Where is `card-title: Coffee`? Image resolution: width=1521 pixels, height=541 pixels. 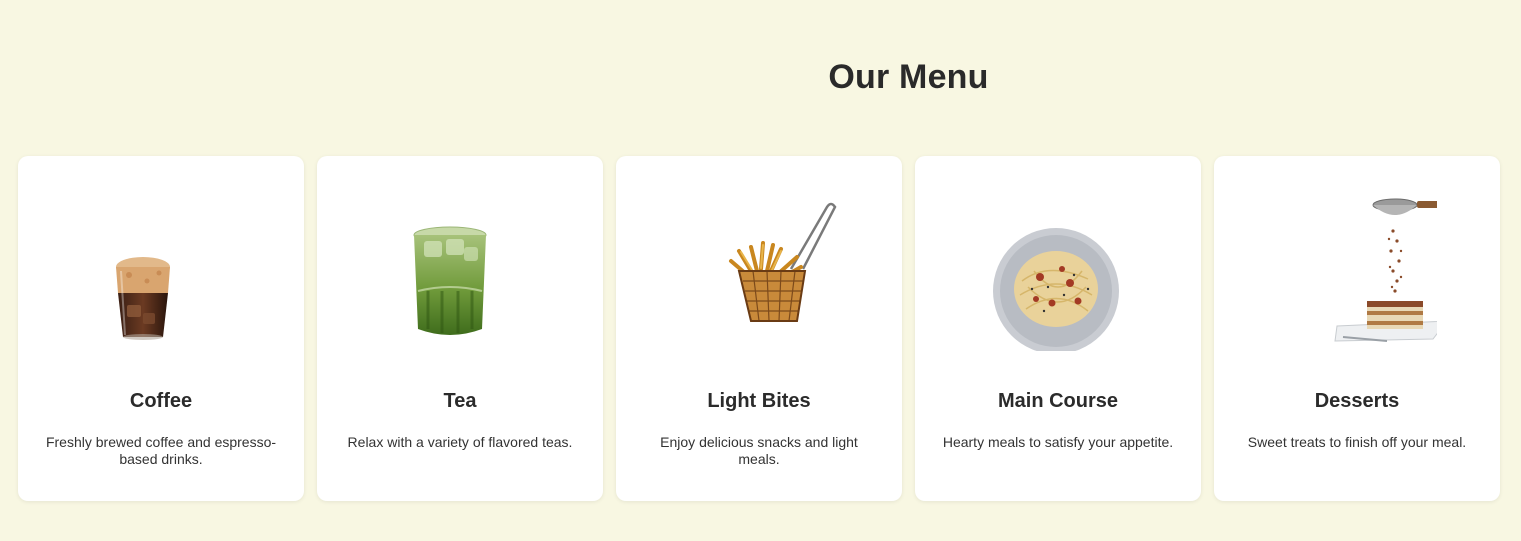 card-title: Coffee is located at coordinates (161, 401).